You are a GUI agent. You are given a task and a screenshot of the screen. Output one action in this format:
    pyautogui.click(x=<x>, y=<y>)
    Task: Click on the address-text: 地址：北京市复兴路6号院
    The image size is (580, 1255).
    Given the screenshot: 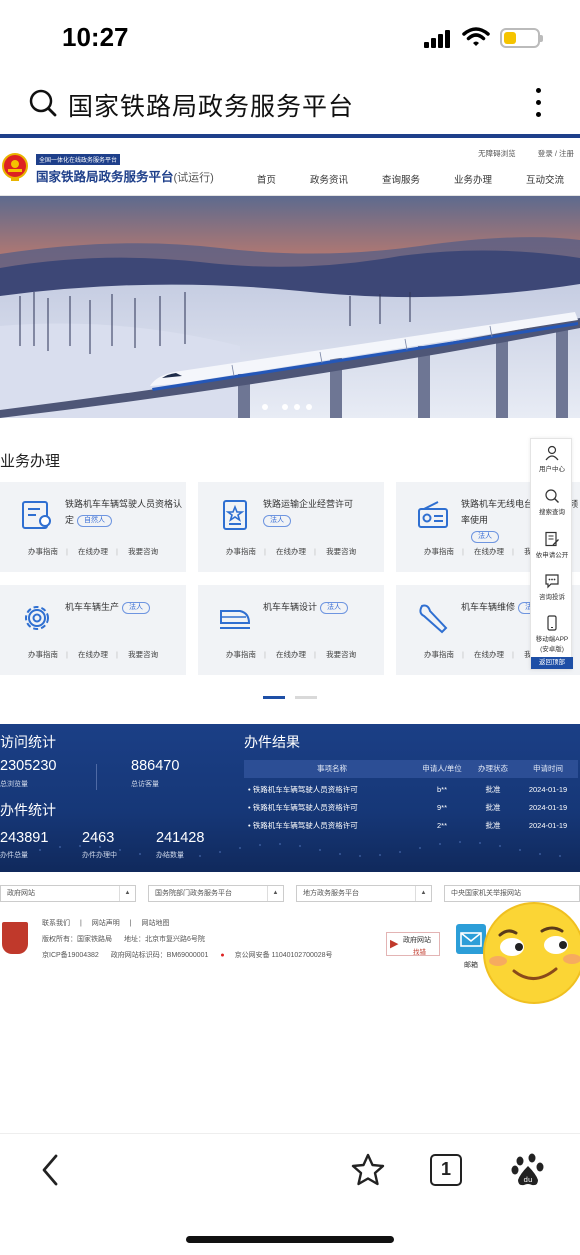 What is the action you would take?
    pyautogui.click(x=164, y=939)
    